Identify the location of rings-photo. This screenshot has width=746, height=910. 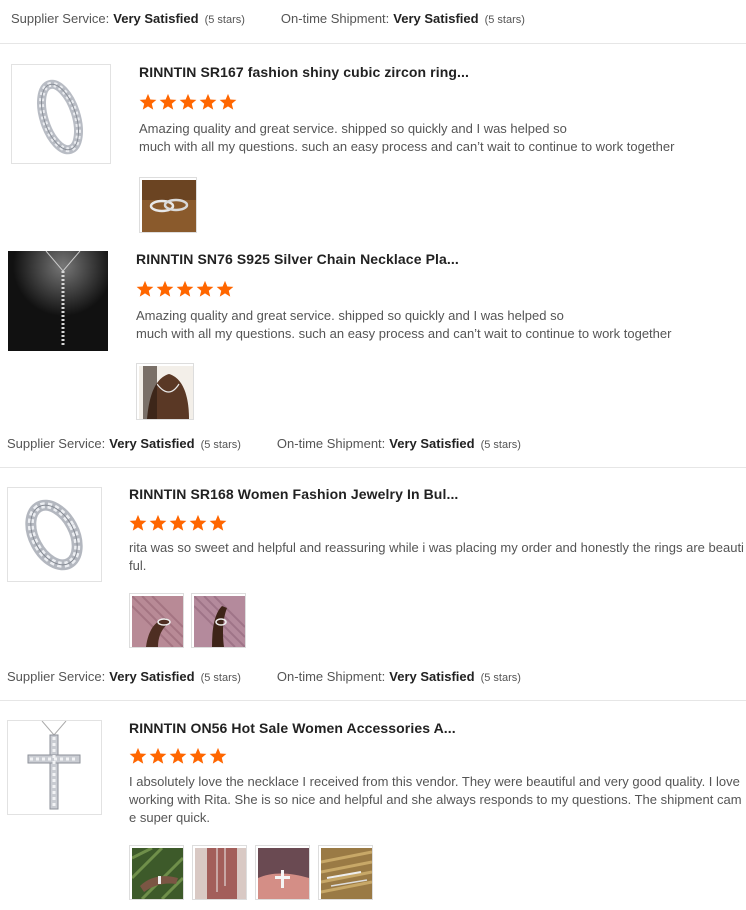
(169, 206).